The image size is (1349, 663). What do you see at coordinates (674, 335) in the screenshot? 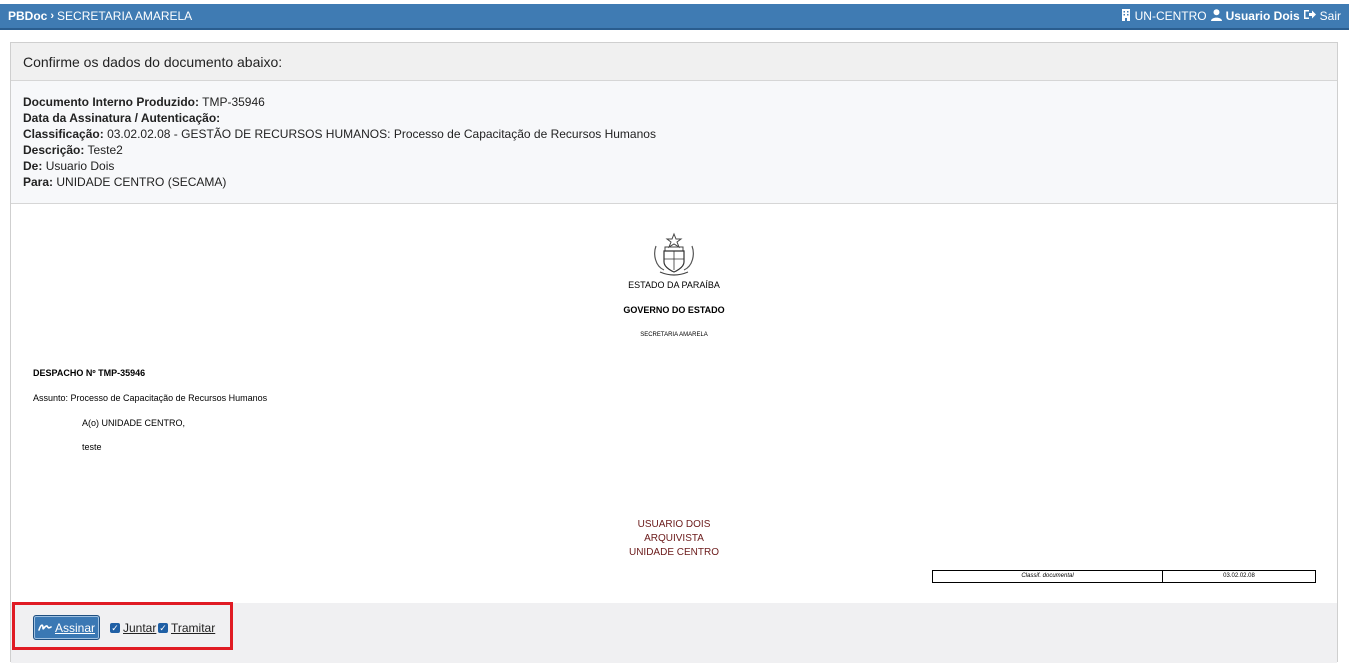
I see `doc-secretariat: SECRETARIA AMARELA` at bounding box center [674, 335].